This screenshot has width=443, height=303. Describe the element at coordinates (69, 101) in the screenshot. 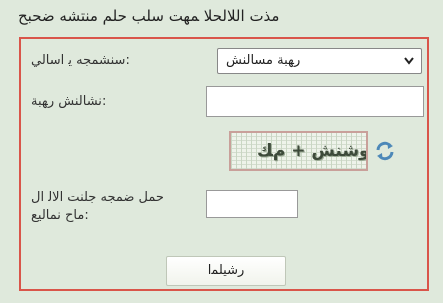

I see `number-label: ﻧﺸﺎﻟﻨﺶ ﺭﻬﺒﺔ:` at that location.